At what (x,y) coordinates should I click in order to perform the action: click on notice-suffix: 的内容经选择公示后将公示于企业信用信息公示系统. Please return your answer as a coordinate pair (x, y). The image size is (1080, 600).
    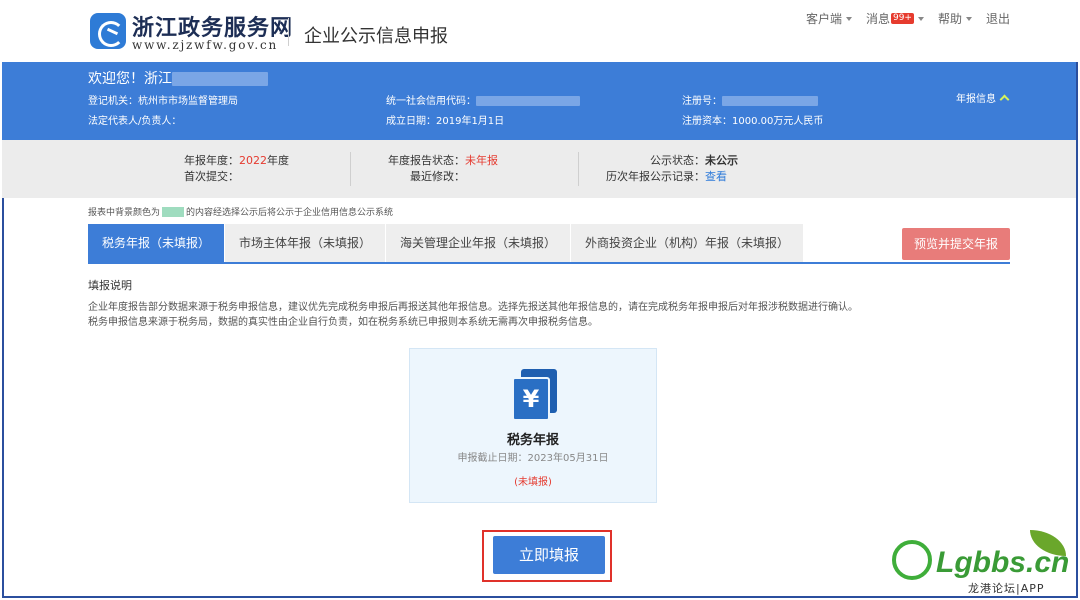
    Looking at the image, I should click on (290, 213).